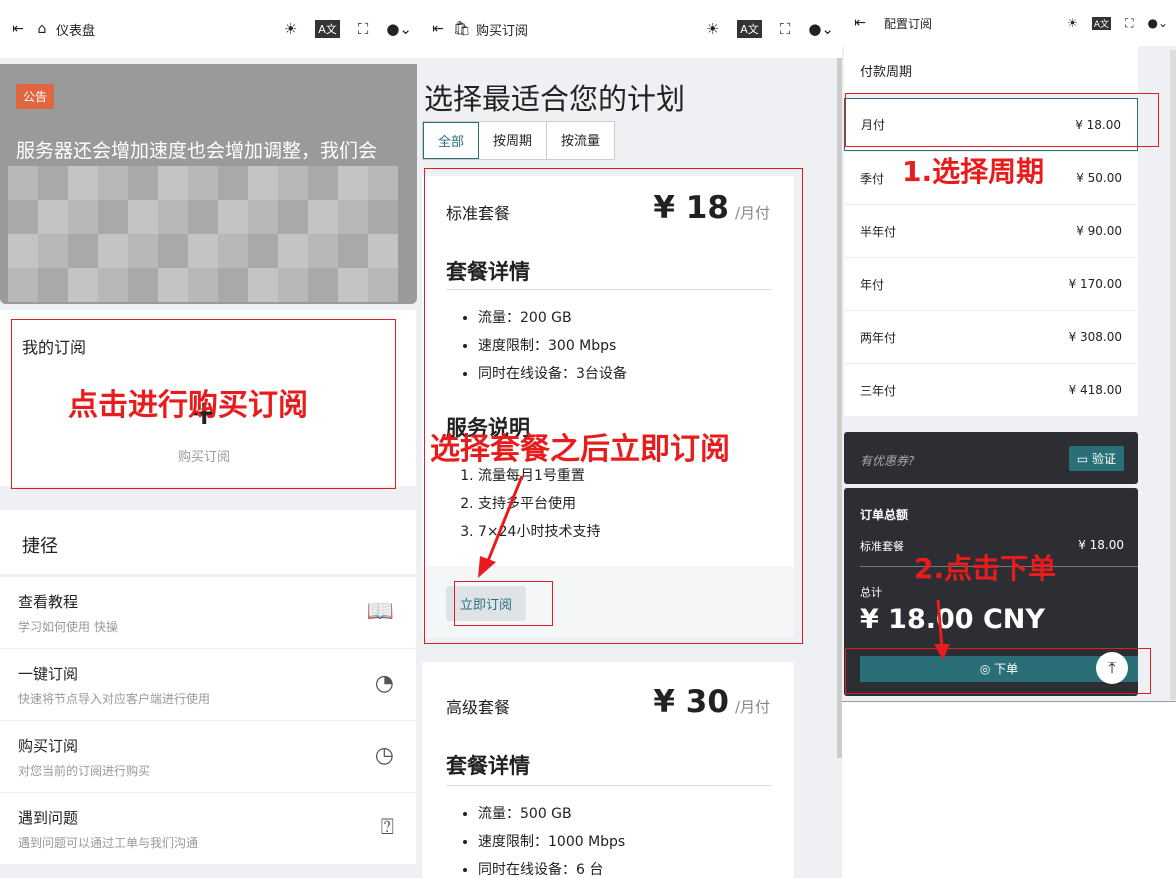 The image size is (1176, 878). Describe the element at coordinates (886, 72) in the screenshot. I see `period-title: 付款周期` at that location.